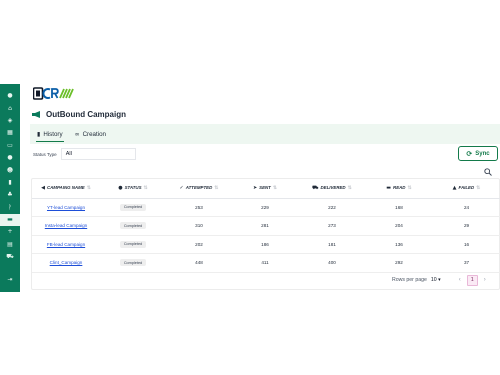 This screenshot has height=375, width=500. I want to click on tab-creation: ∞ Creation, so click(90, 134).